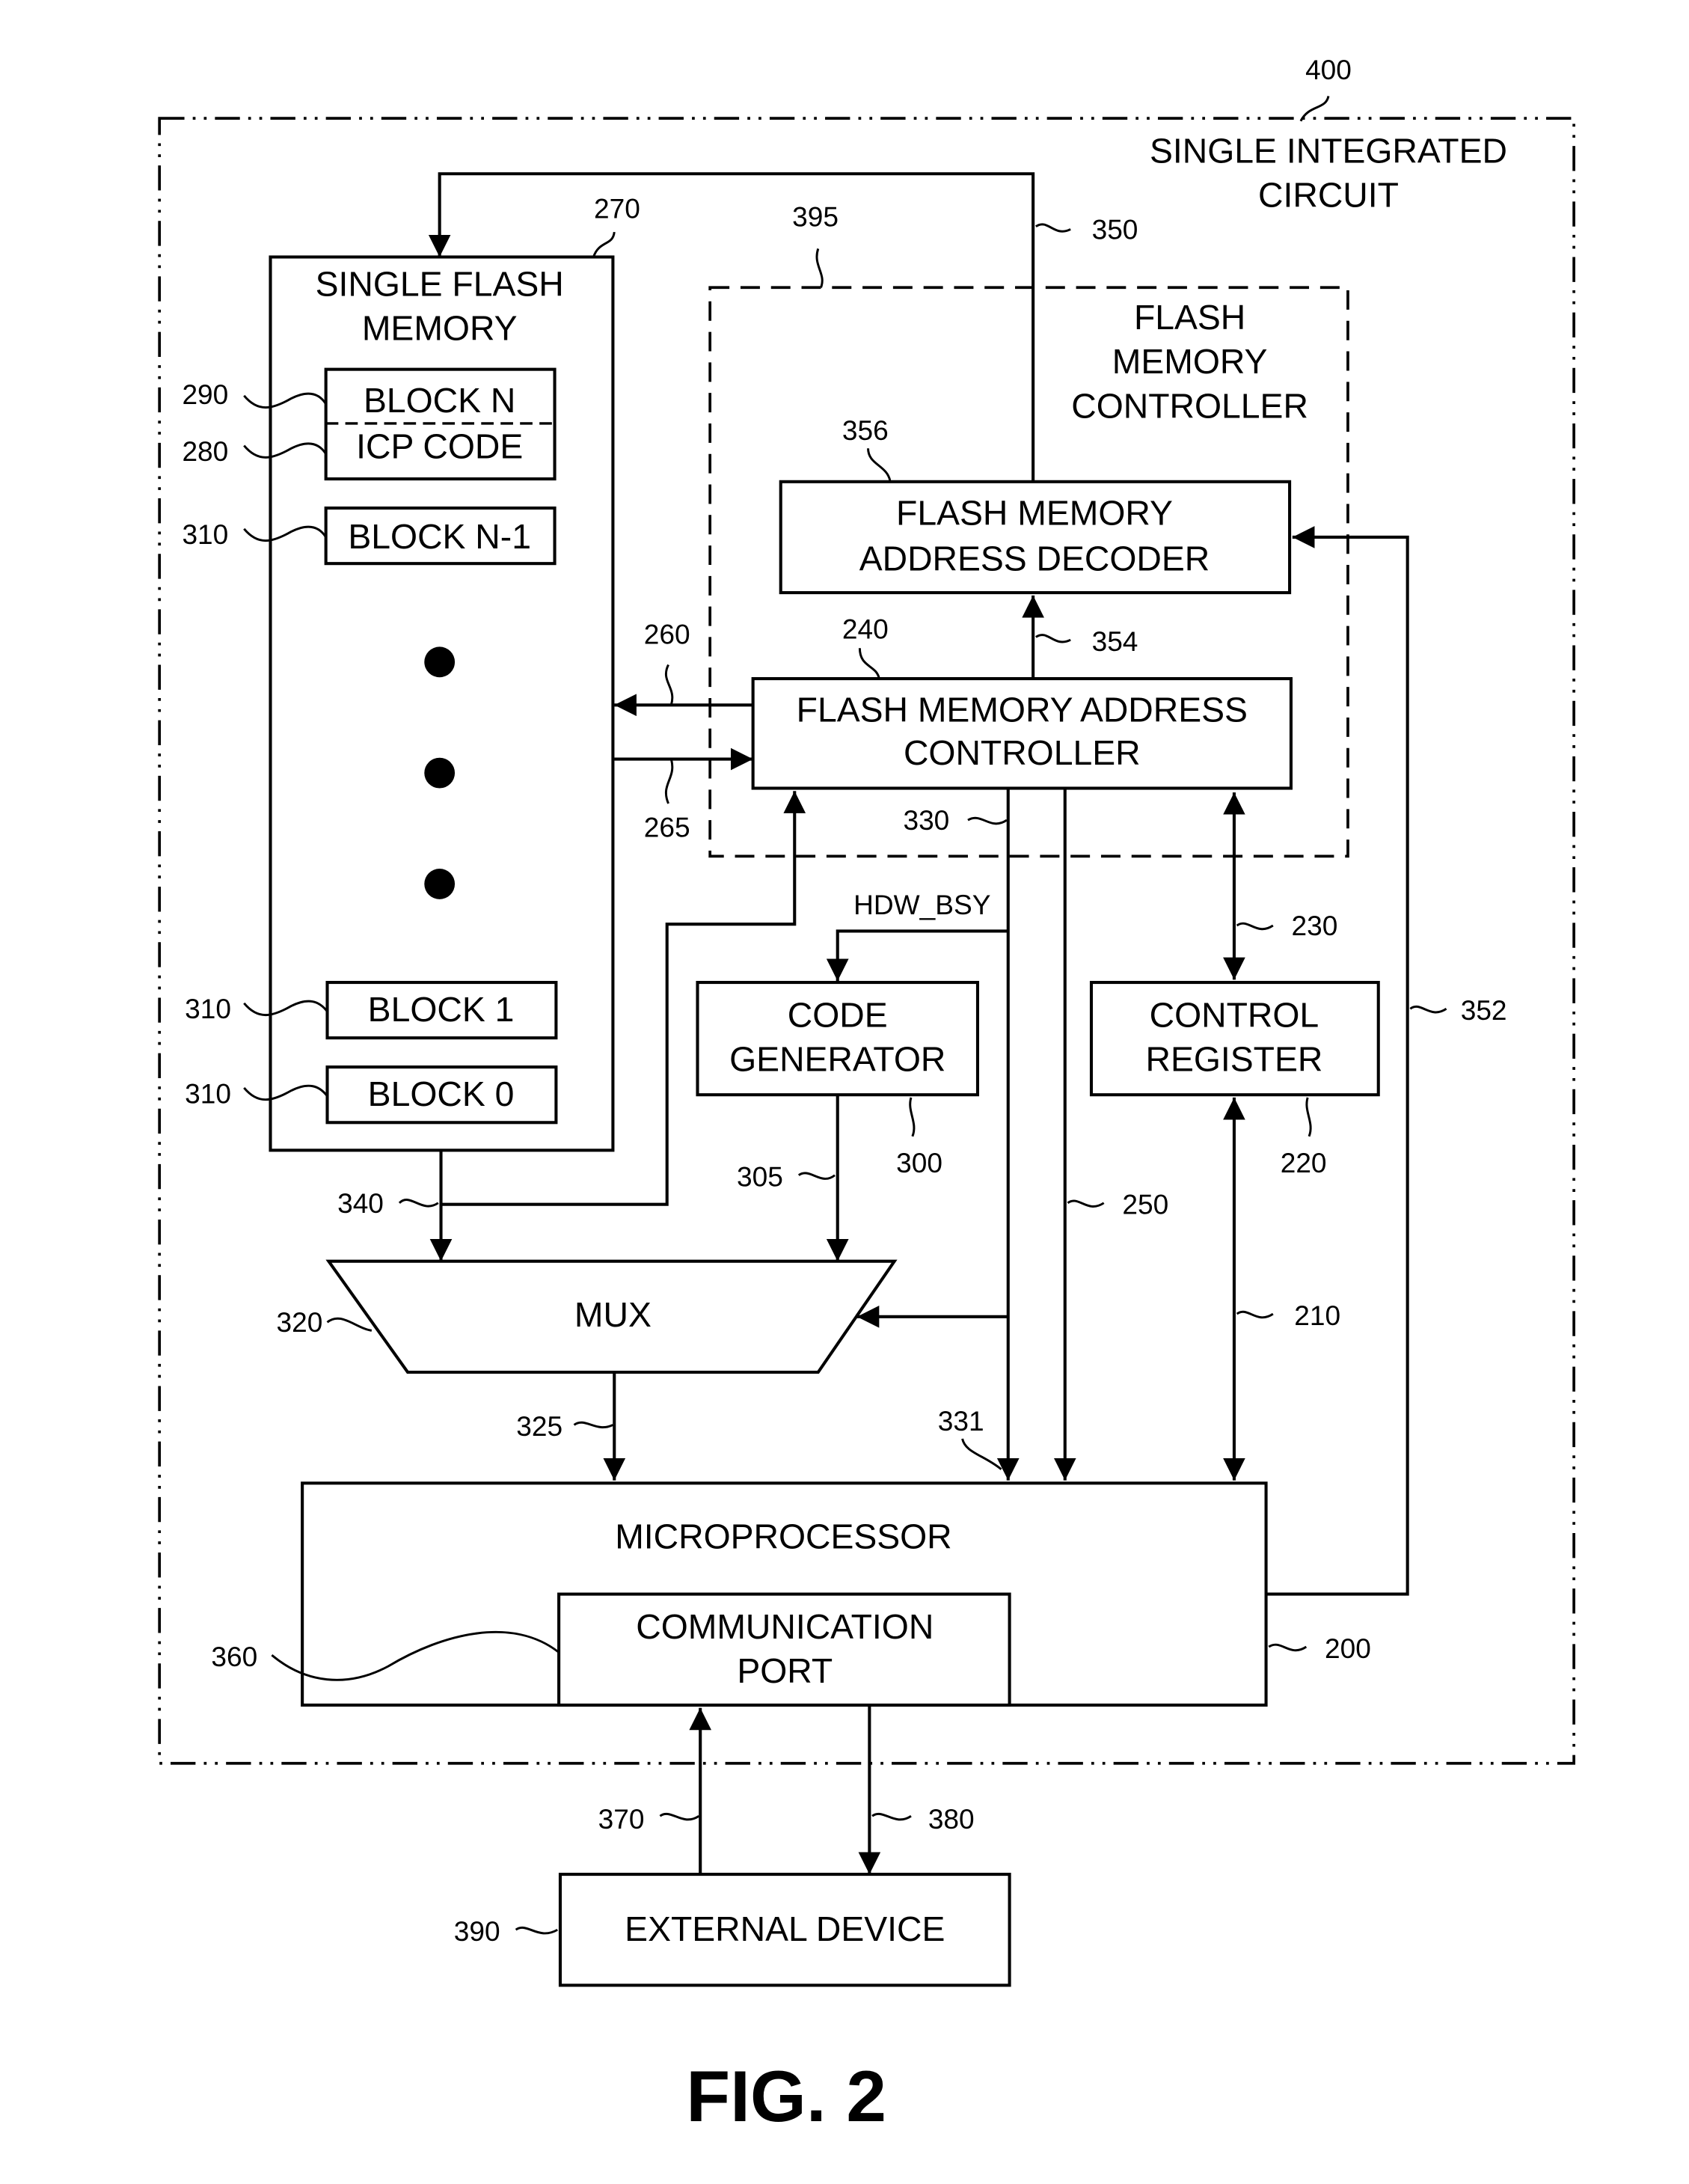 This screenshot has width=1689, height=2184. What do you see at coordinates (208, 1093) in the screenshot?
I see `ref-310-c: 310` at bounding box center [208, 1093].